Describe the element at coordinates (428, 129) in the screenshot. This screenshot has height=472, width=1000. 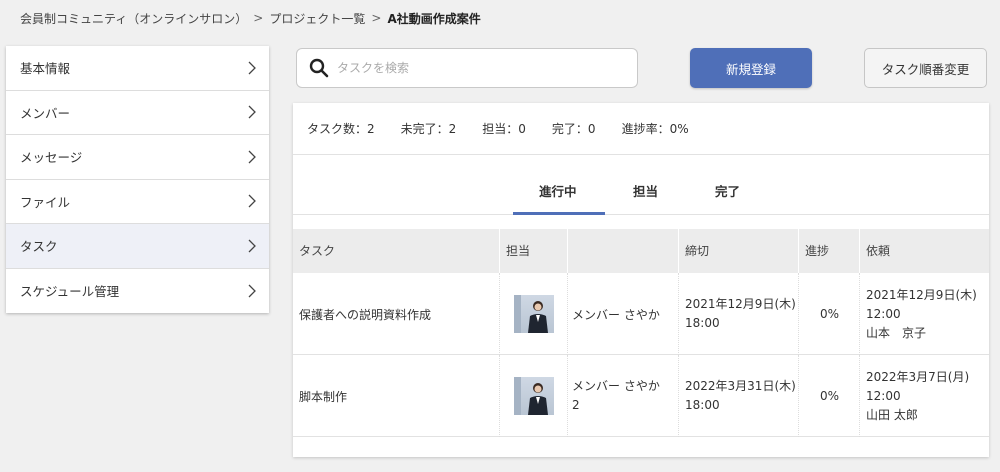
I see `stat-incomplete: 未完了：2` at that location.